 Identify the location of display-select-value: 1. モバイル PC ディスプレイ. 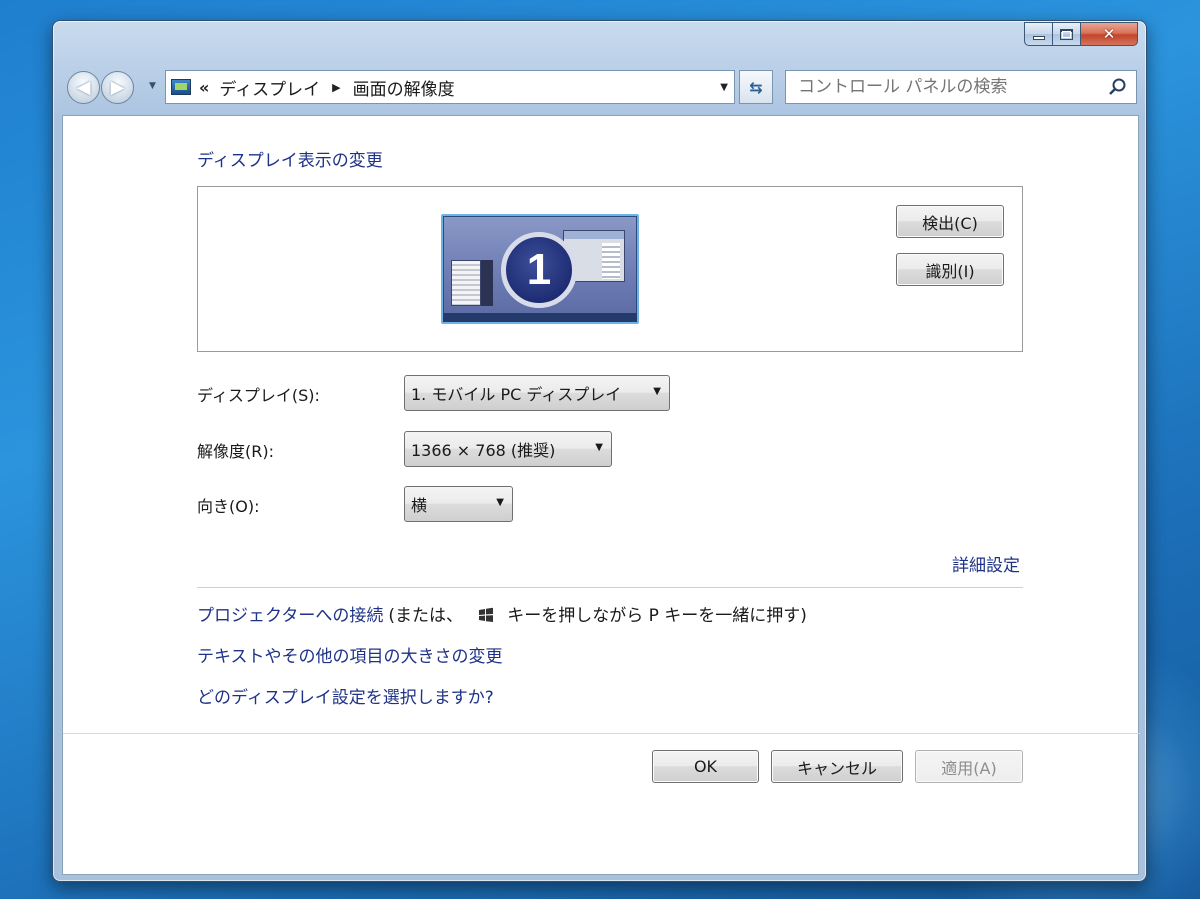
(516, 394).